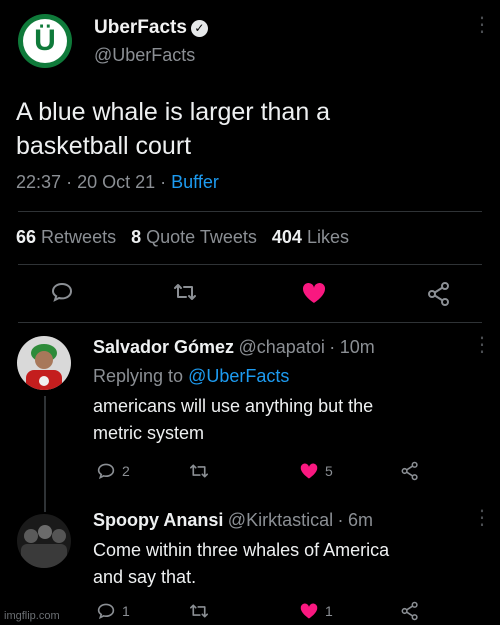 The height and width of the screenshot is (625, 500). Describe the element at coordinates (241, 550) in the screenshot. I see `reply-text-line: Come within three whales of America` at that location.